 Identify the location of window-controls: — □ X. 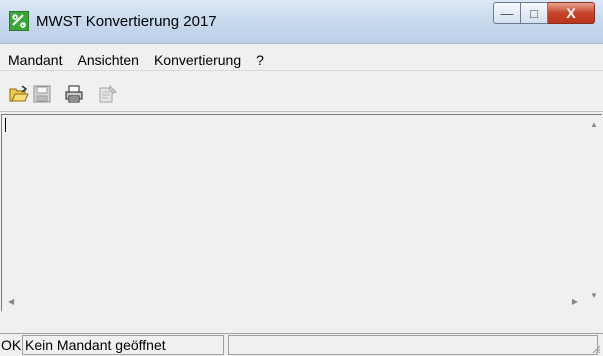
(544, 14).